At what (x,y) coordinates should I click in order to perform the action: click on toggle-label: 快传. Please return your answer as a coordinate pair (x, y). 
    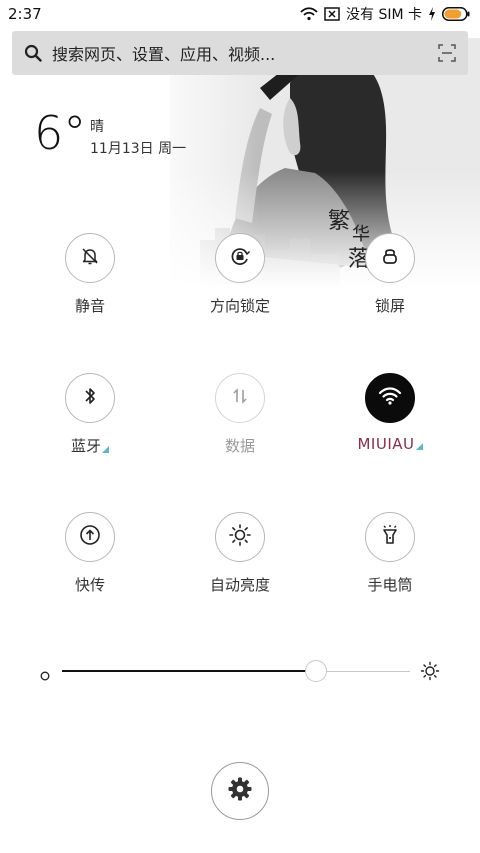
    Looking at the image, I should click on (89, 585).